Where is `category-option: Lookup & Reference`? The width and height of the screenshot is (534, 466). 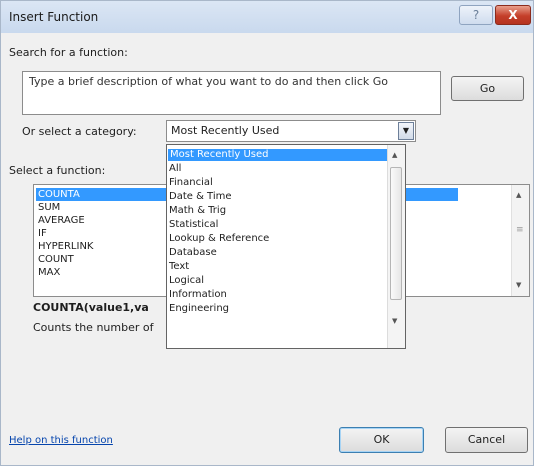 category-option: Lookup & Reference is located at coordinates (219, 239).